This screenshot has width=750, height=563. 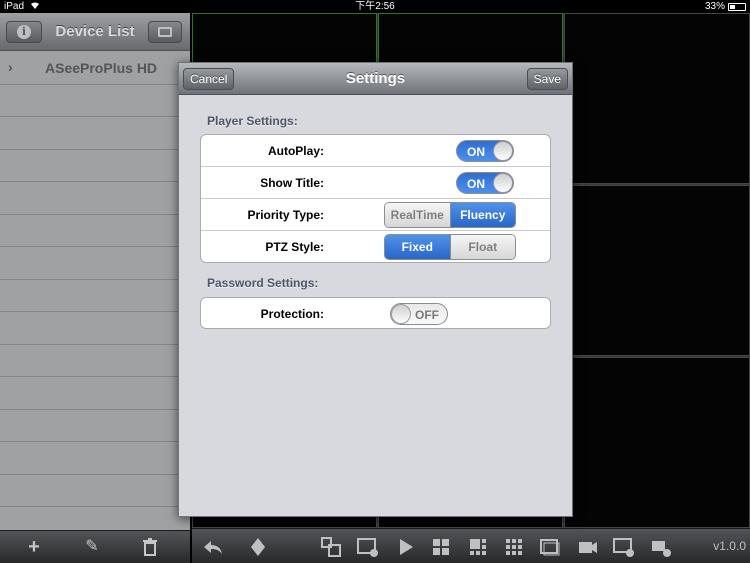 What do you see at coordinates (419, 314) in the screenshot?
I see `protection-toggle: OFF` at bounding box center [419, 314].